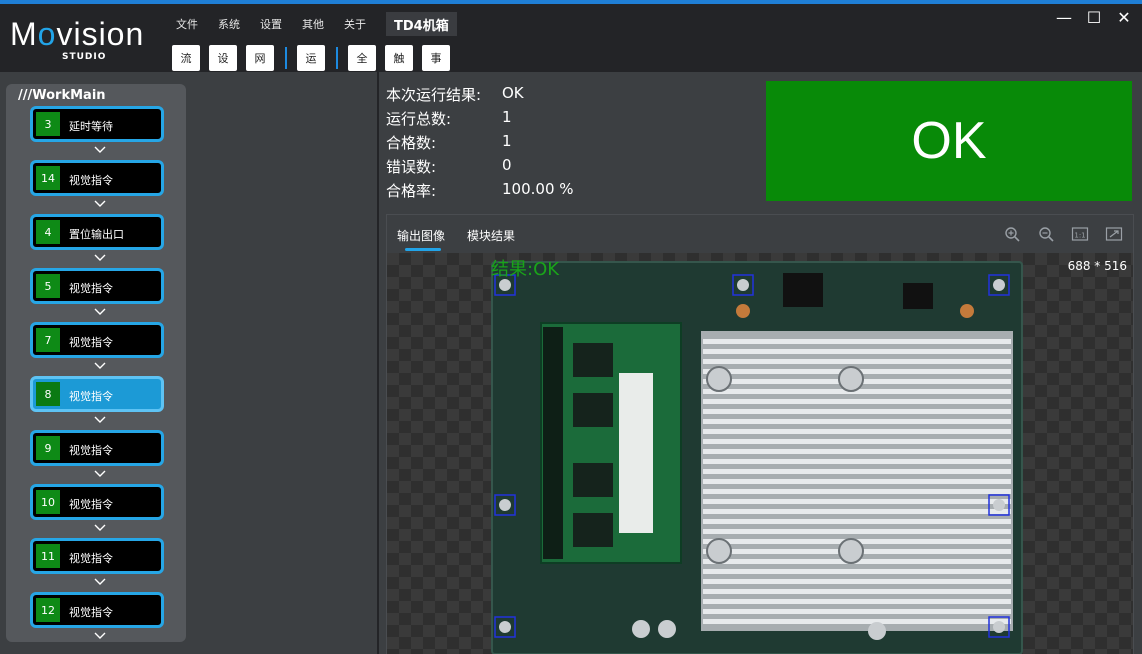 The height and width of the screenshot is (654, 1142). What do you see at coordinates (525, 269) in the screenshot?
I see `overlay-result-text: 结果:OK` at bounding box center [525, 269].